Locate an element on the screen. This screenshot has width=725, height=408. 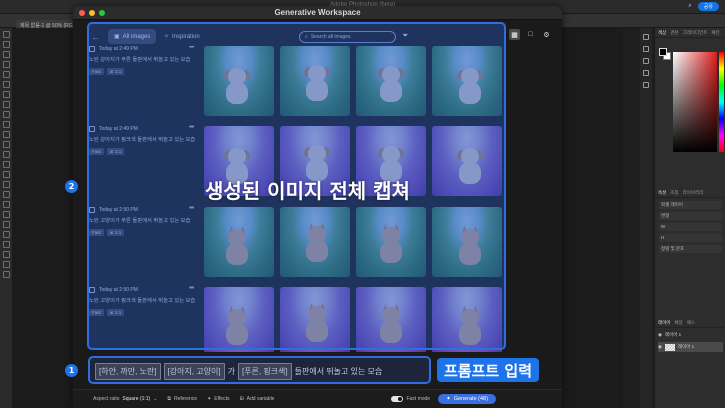
hand-tool-icon is located at coordinates (6, 224).